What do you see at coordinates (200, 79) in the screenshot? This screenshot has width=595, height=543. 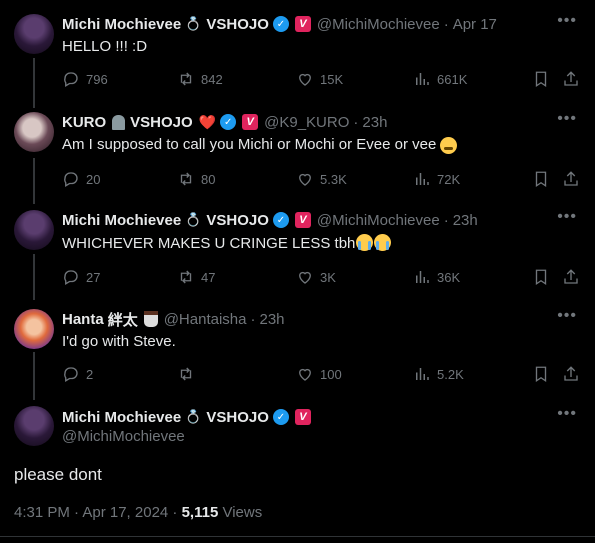 I see `retweet-button: 842` at bounding box center [200, 79].